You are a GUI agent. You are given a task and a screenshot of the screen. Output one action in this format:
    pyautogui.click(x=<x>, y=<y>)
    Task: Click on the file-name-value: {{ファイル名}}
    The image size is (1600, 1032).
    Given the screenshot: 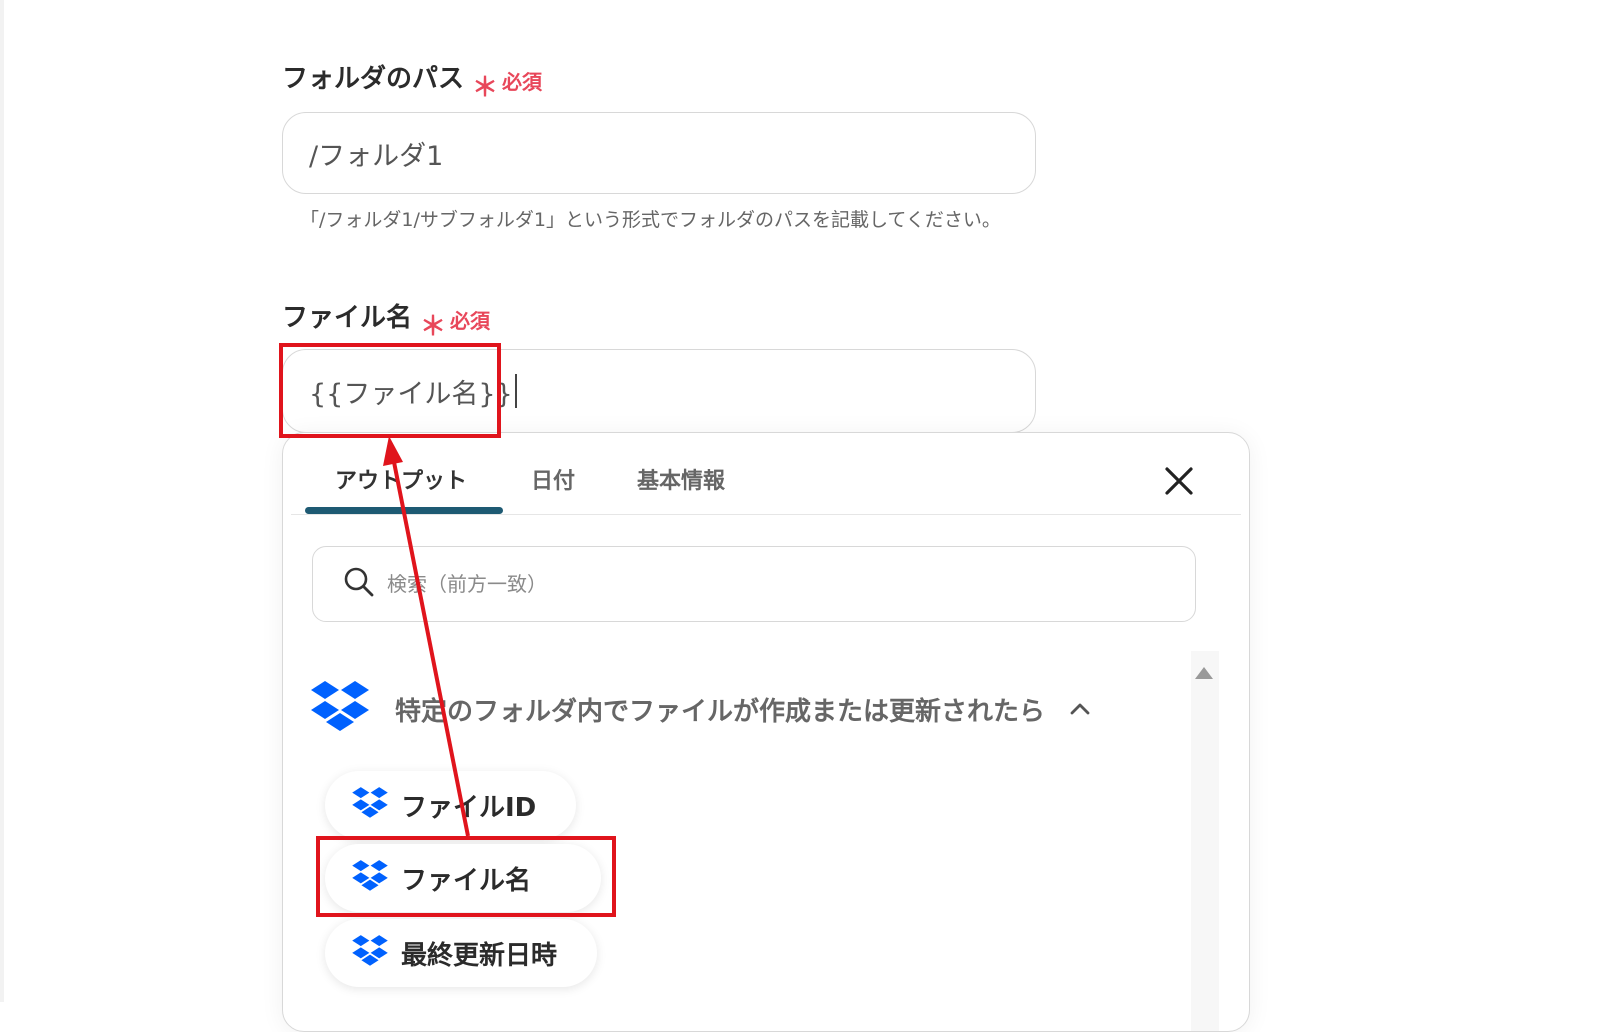 What is the action you would take?
    pyautogui.click(x=411, y=394)
    